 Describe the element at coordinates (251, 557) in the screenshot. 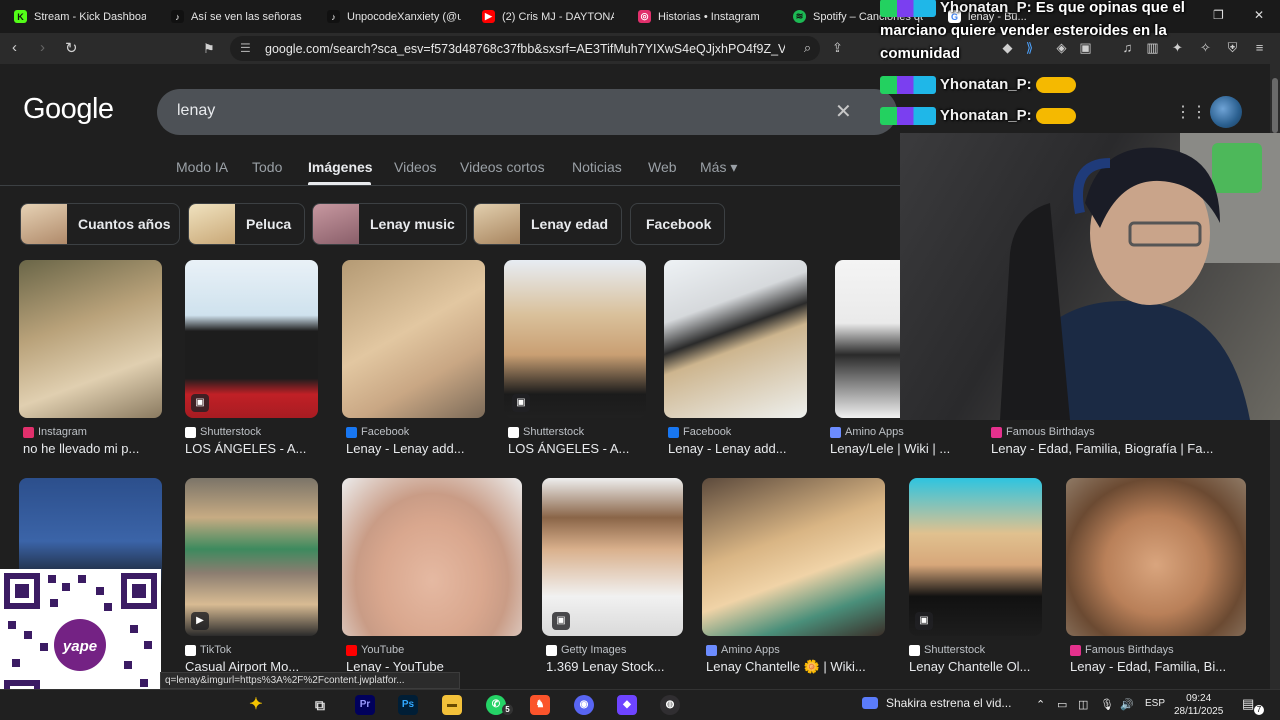

I see `image-result: ▶` at that location.